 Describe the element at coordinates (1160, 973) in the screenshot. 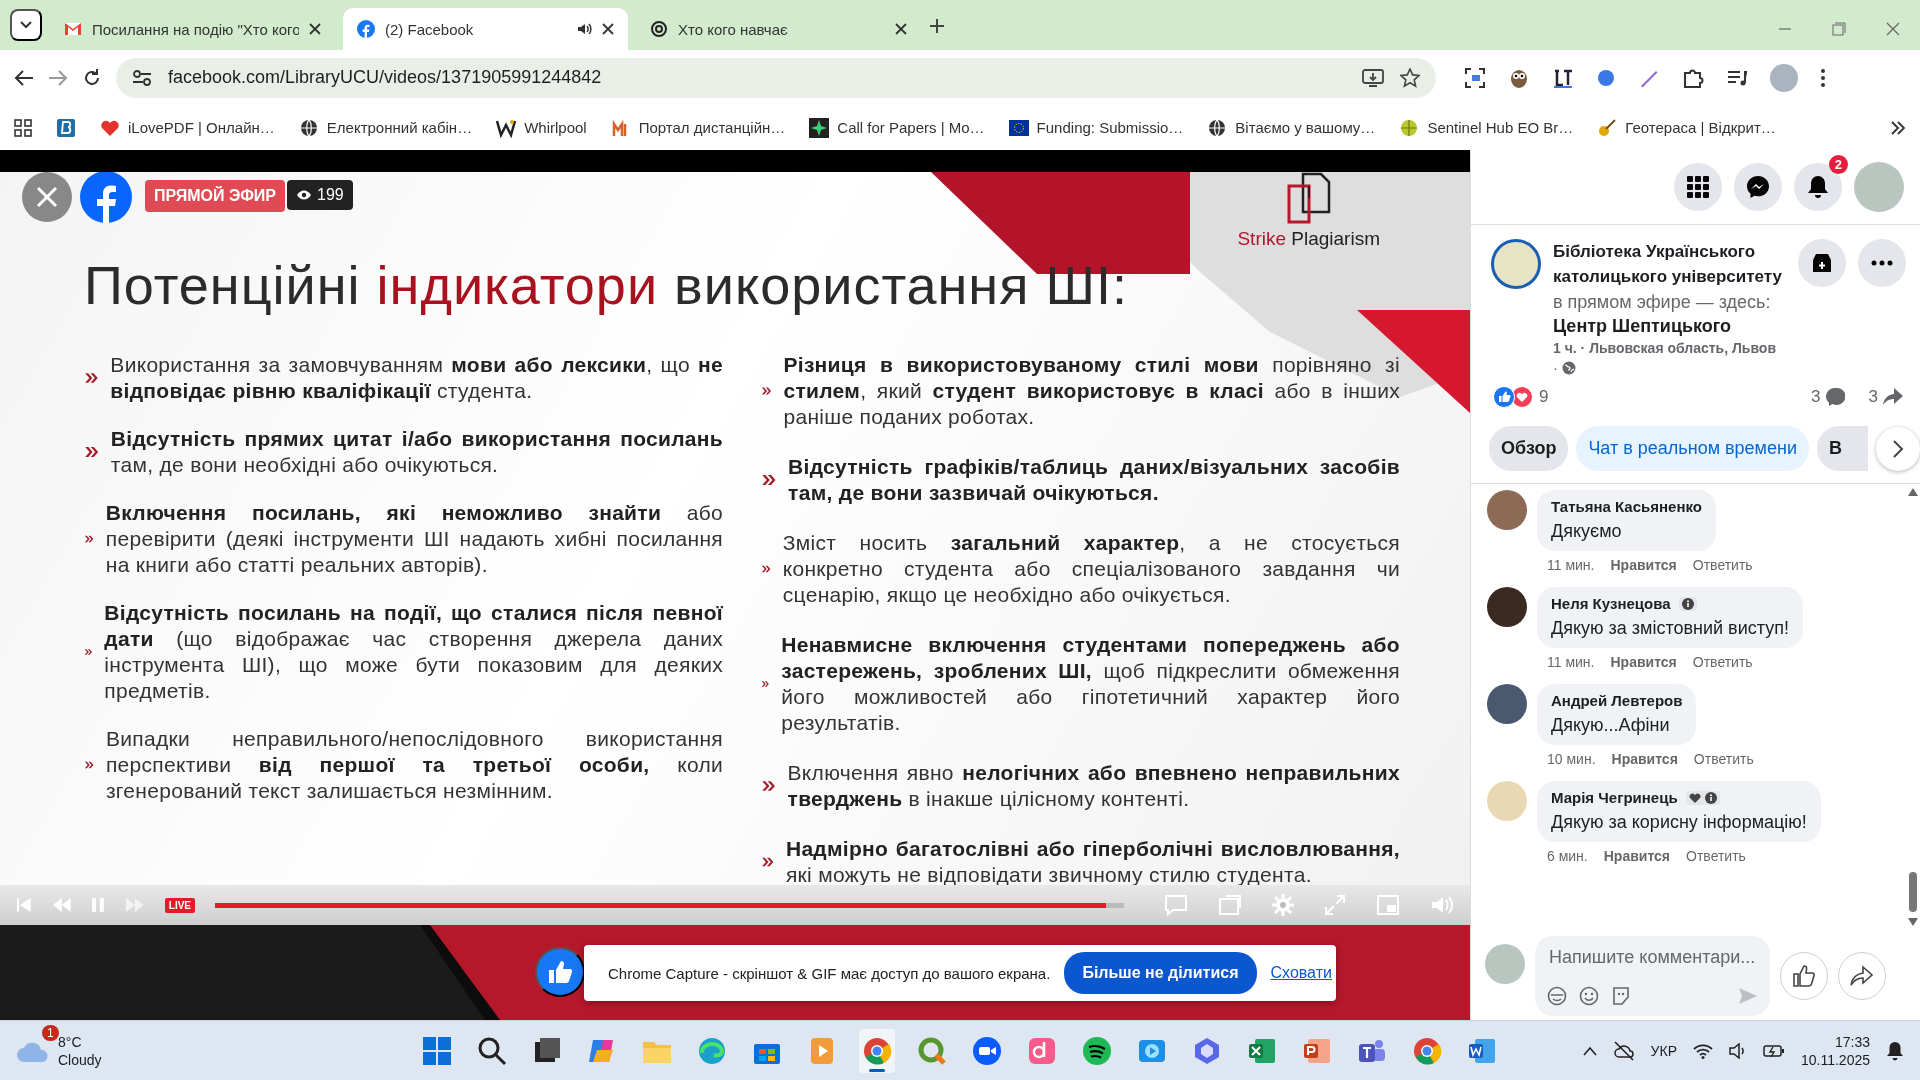

I see `stop-sharing-button: Більше не ділитися` at that location.